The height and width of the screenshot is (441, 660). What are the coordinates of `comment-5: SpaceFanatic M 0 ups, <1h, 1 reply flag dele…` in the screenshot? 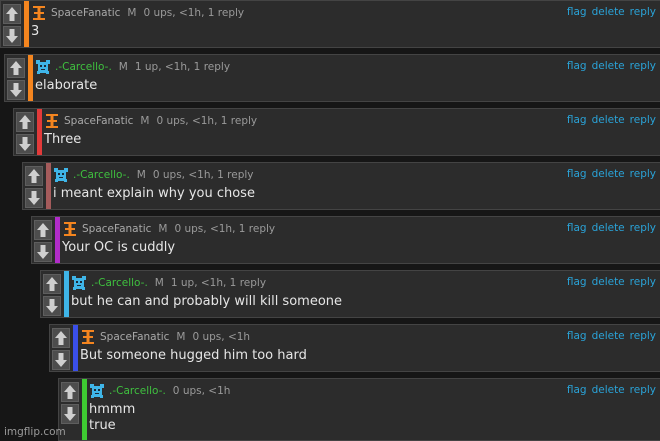 It's located at (345, 240).